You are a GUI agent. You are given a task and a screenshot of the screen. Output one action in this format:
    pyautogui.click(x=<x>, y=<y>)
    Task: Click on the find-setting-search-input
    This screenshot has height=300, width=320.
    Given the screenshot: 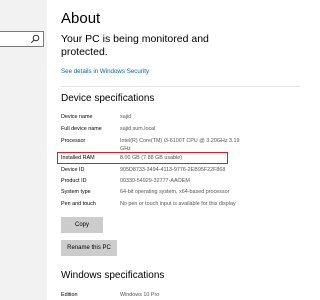 What is the action you would take?
    pyautogui.click(x=22, y=39)
    